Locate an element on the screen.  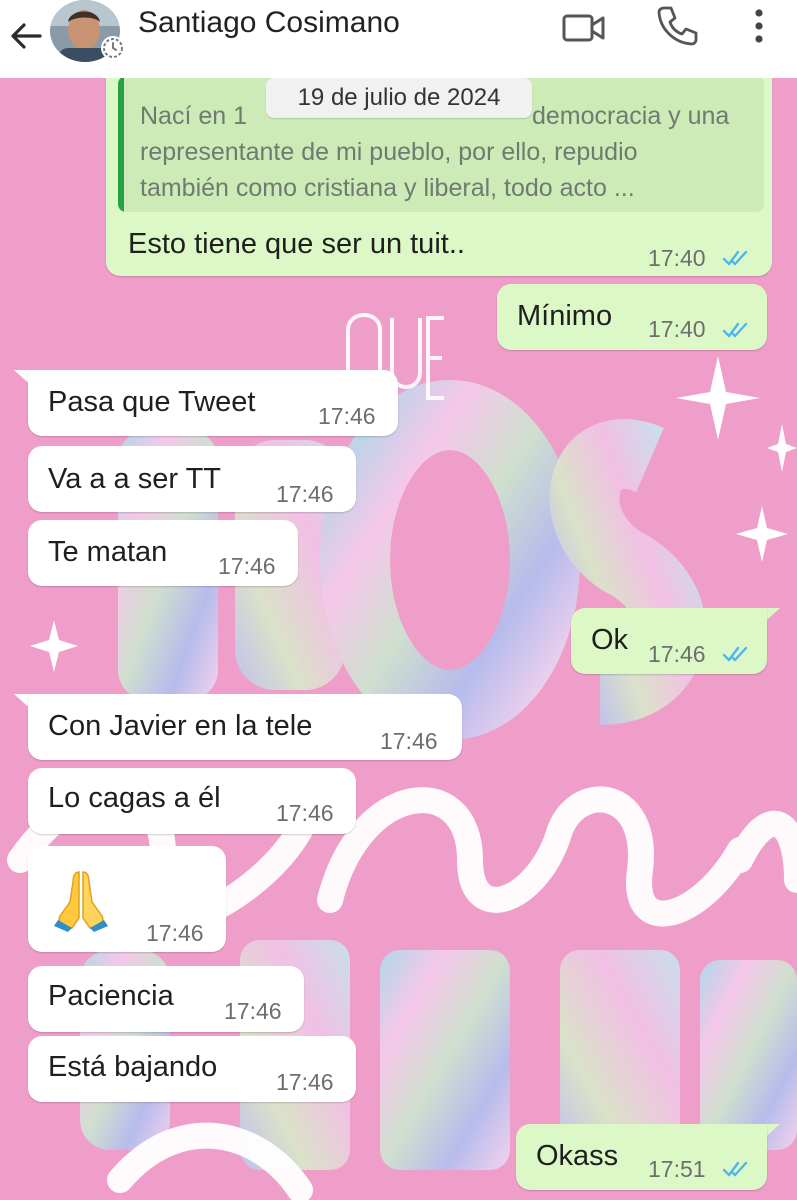
message-text: Está bajando is located at coordinates (133, 1067).